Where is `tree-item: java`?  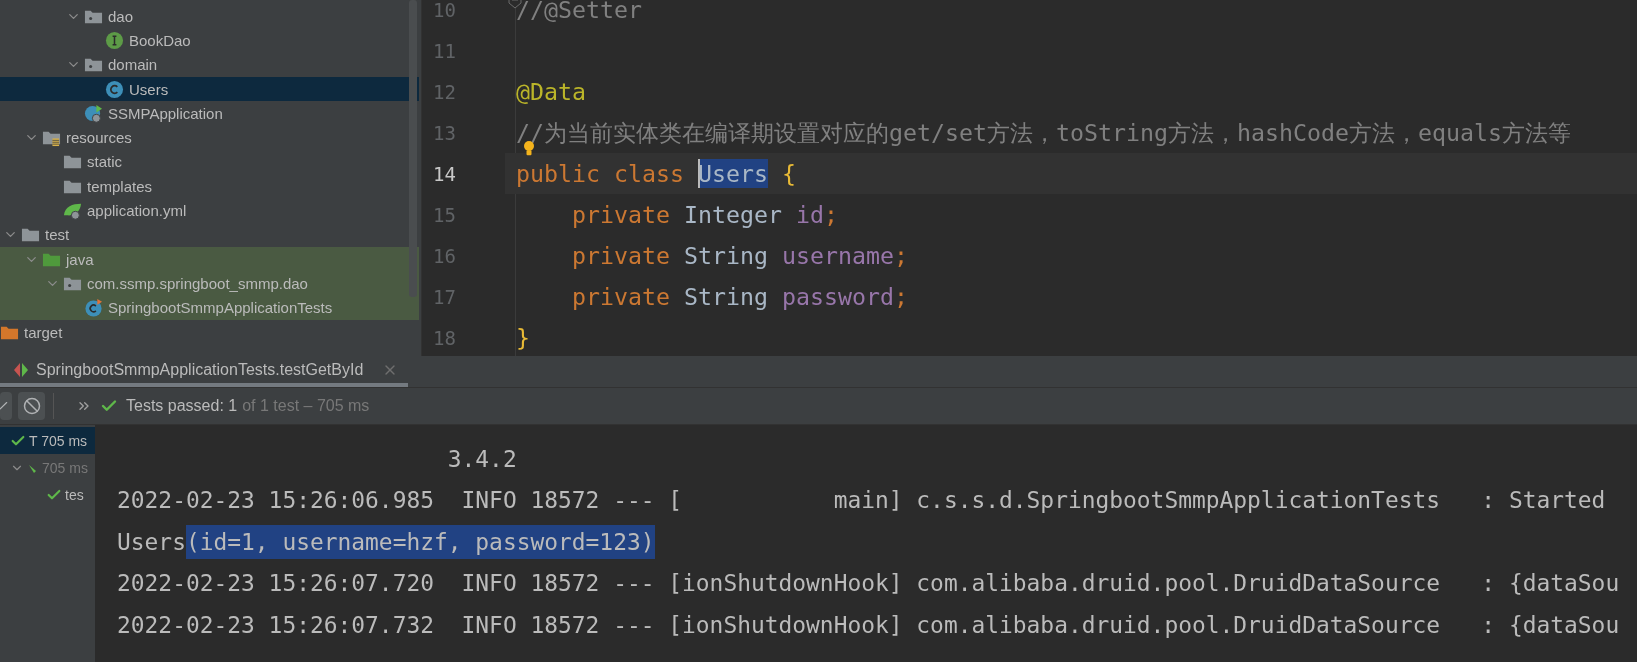
tree-item: java is located at coordinates (209, 259).